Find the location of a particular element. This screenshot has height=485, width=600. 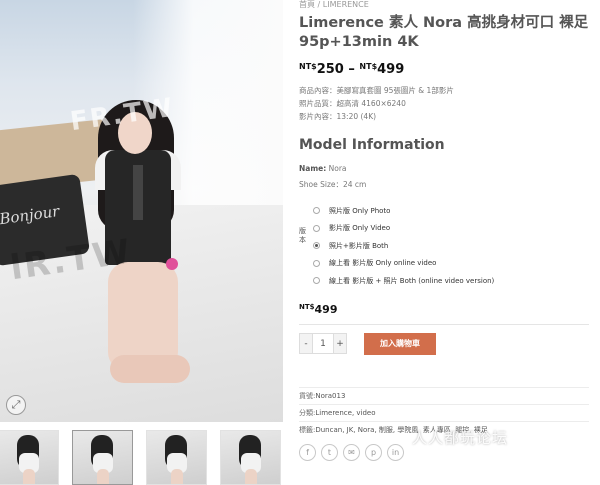

tags-label: 標籤: is located at coordinates (307, 429).